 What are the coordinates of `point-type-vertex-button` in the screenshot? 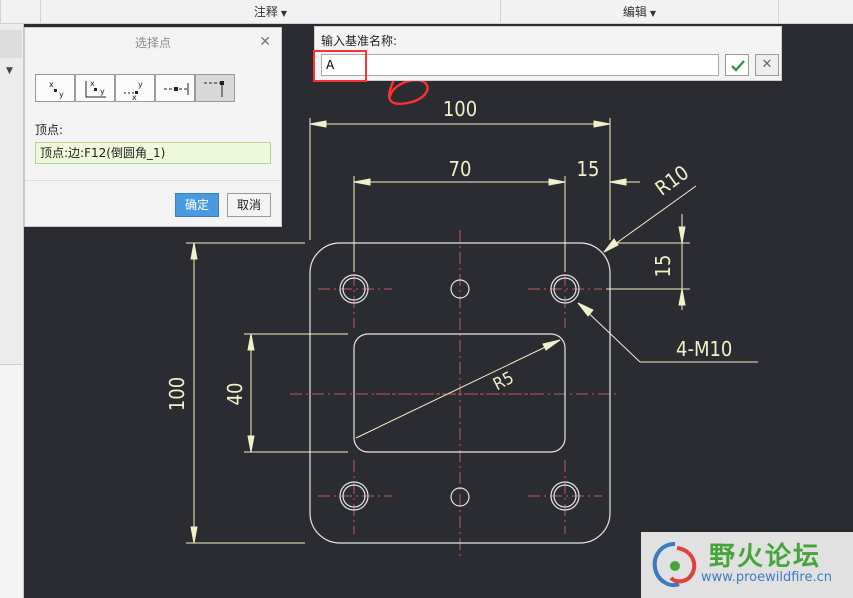 It's located at (215, 88).